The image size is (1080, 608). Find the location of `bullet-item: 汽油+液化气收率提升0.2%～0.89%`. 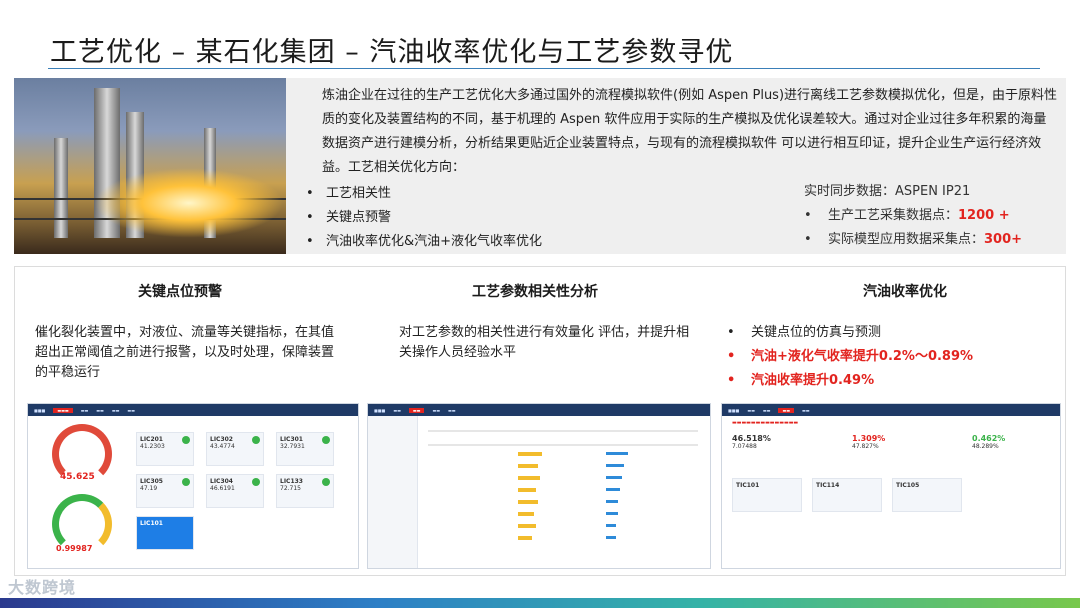

bullet-item: 汽油+液化气收率提升0.2%～0.89% is located at coordinates (849, 357).